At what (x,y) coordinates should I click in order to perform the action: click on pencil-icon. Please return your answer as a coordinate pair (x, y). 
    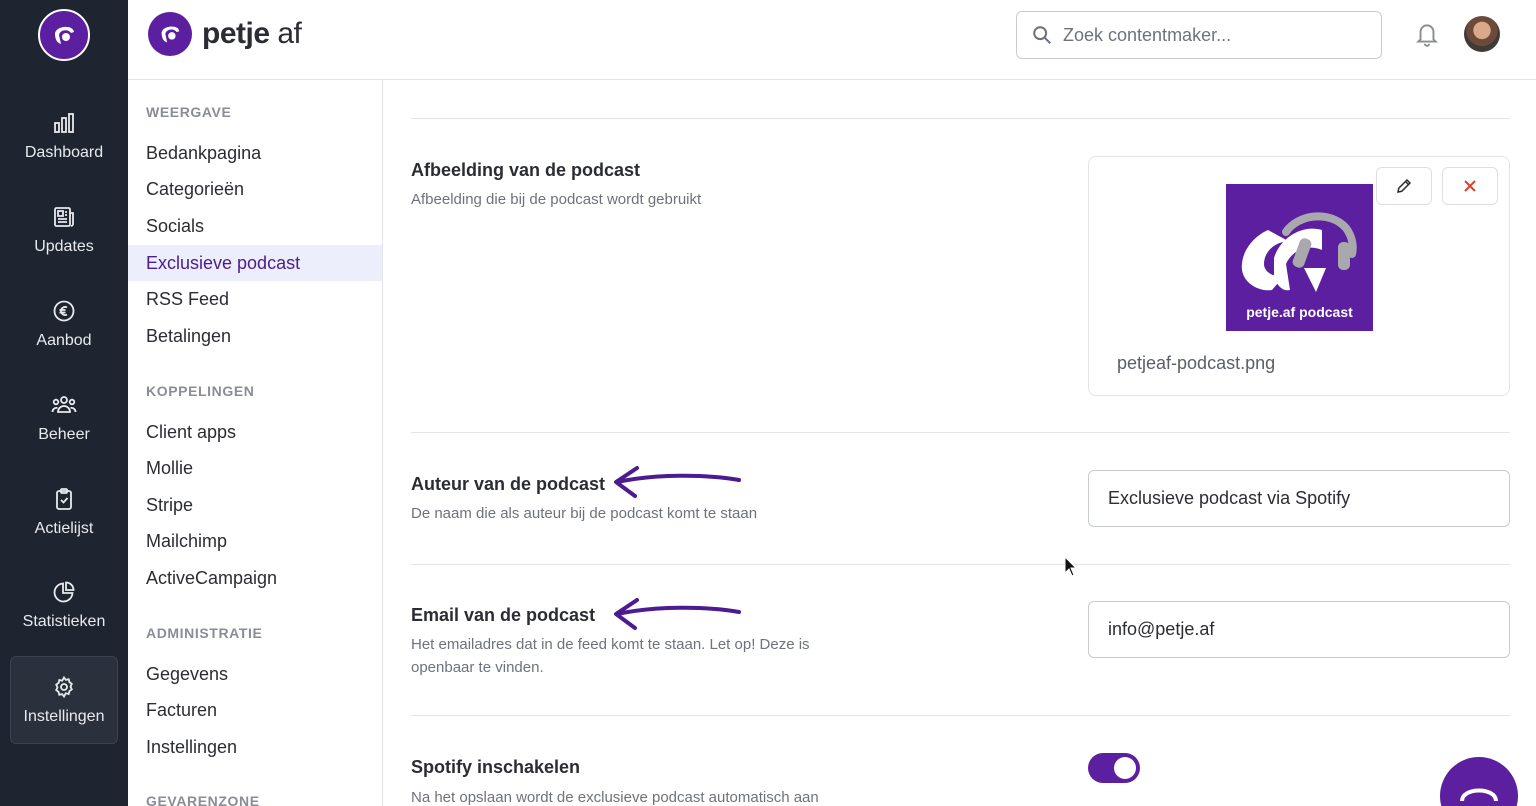
    Looking at the image, I should click on (1404, 185).